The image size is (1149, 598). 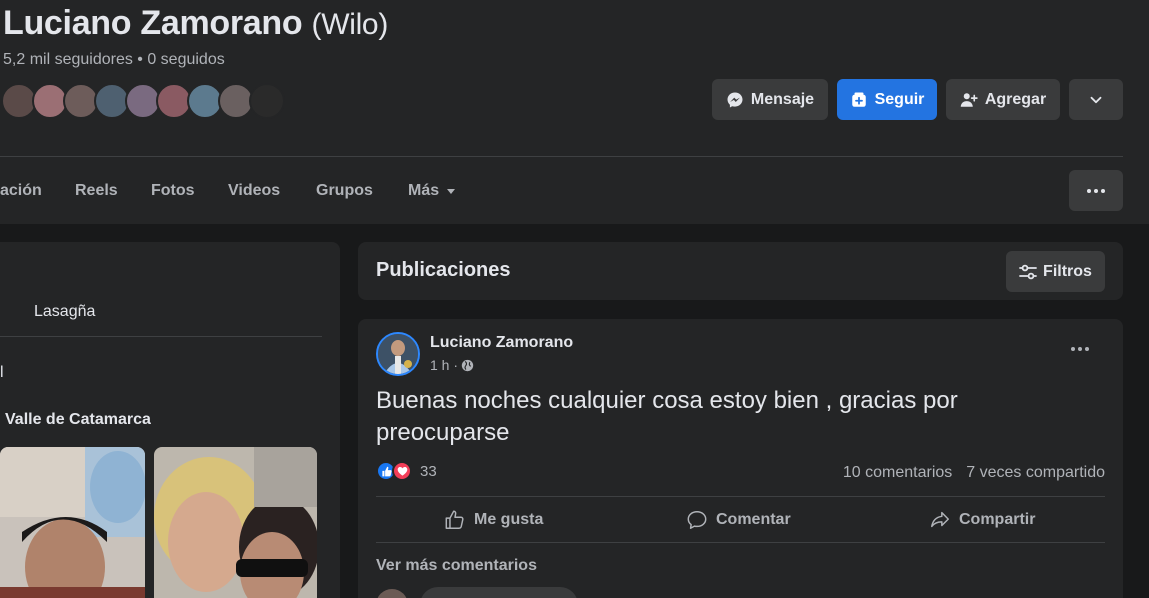 What do you see at coordinates (740, 271) in the screenshot?
I see `publications-header: Publicaciones Filtros` at bounding box center [740, 271].